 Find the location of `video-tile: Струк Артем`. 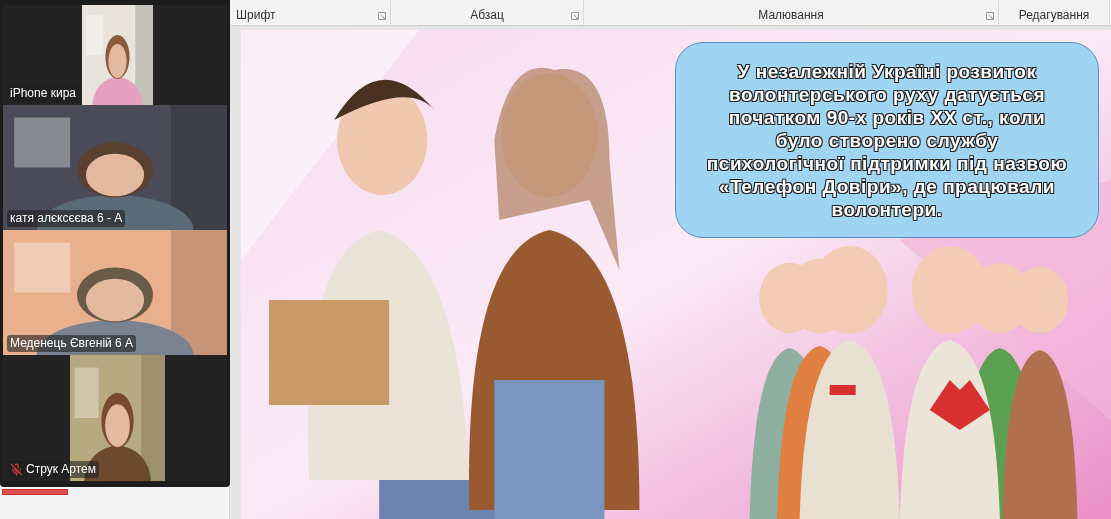

video-tile: Струк Артем is located at coordinates (115, 418).